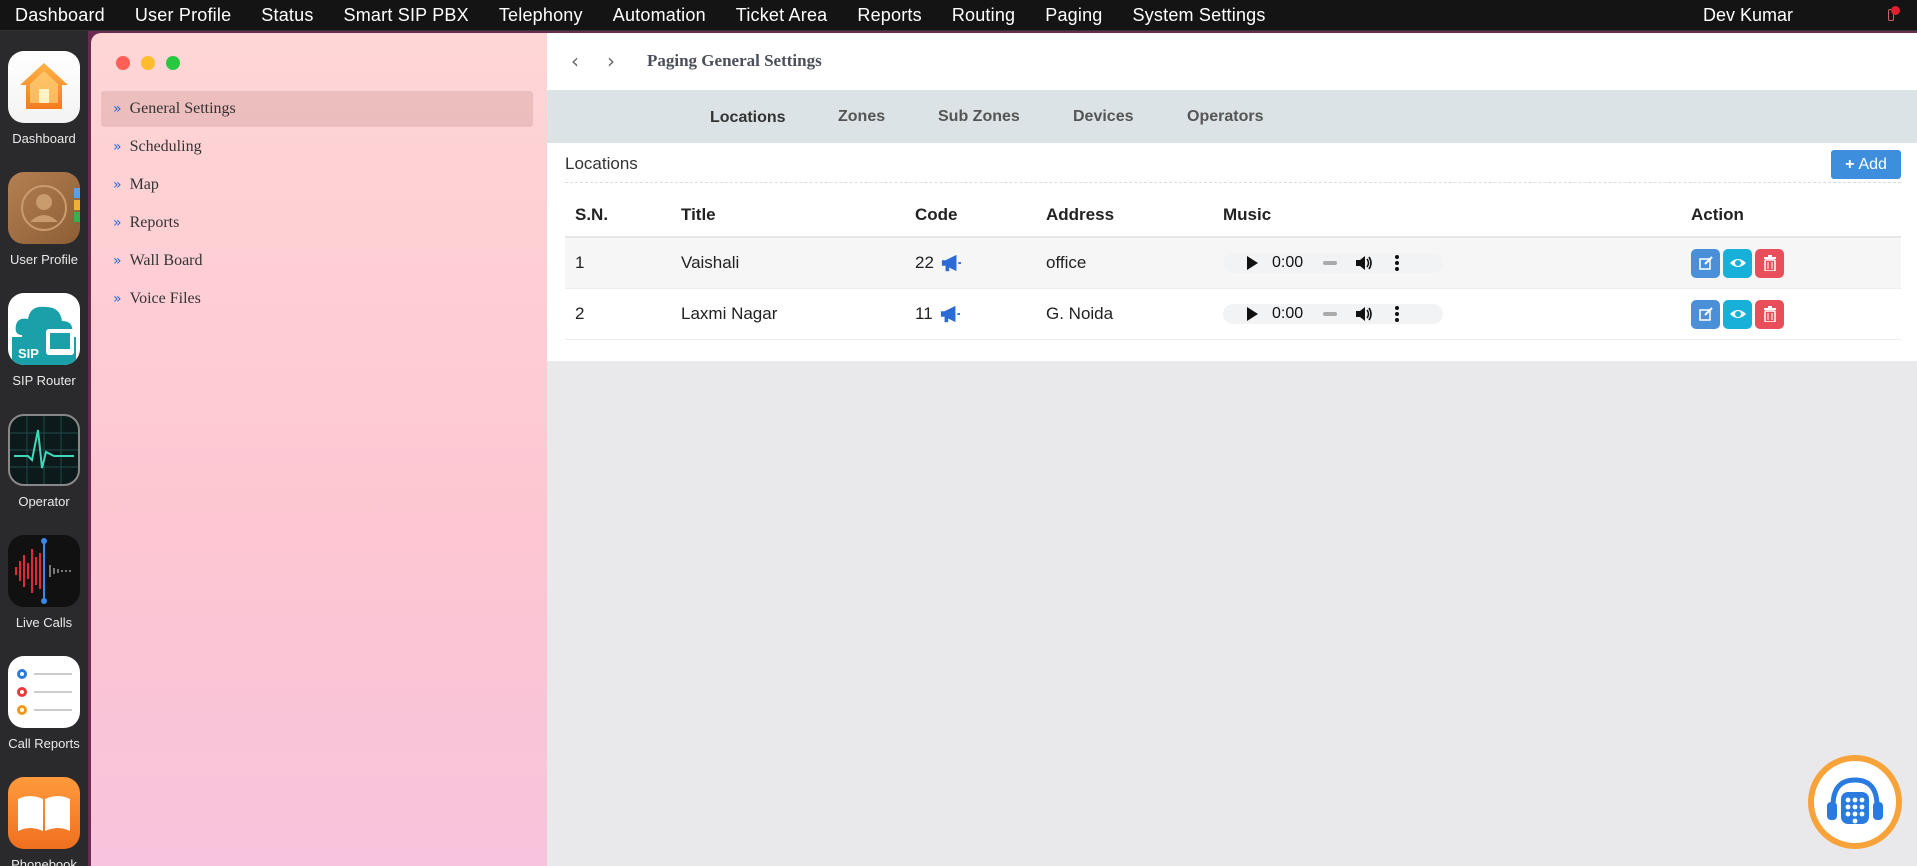 Image resolution: width=1917 pixels, height=866 pixels. I want to click on cell-music: 0:00, so click(1447, 314).